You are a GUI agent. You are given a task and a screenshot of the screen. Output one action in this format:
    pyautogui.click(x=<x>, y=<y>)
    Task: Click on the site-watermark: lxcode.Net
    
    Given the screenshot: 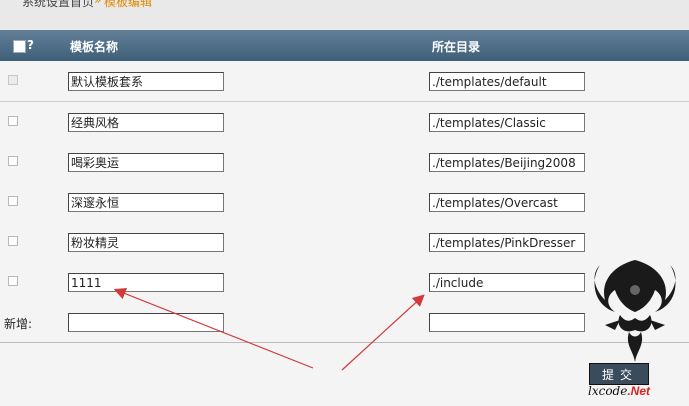 What is the action you would take?
    pyautogui.click(x=619, y=391)
    